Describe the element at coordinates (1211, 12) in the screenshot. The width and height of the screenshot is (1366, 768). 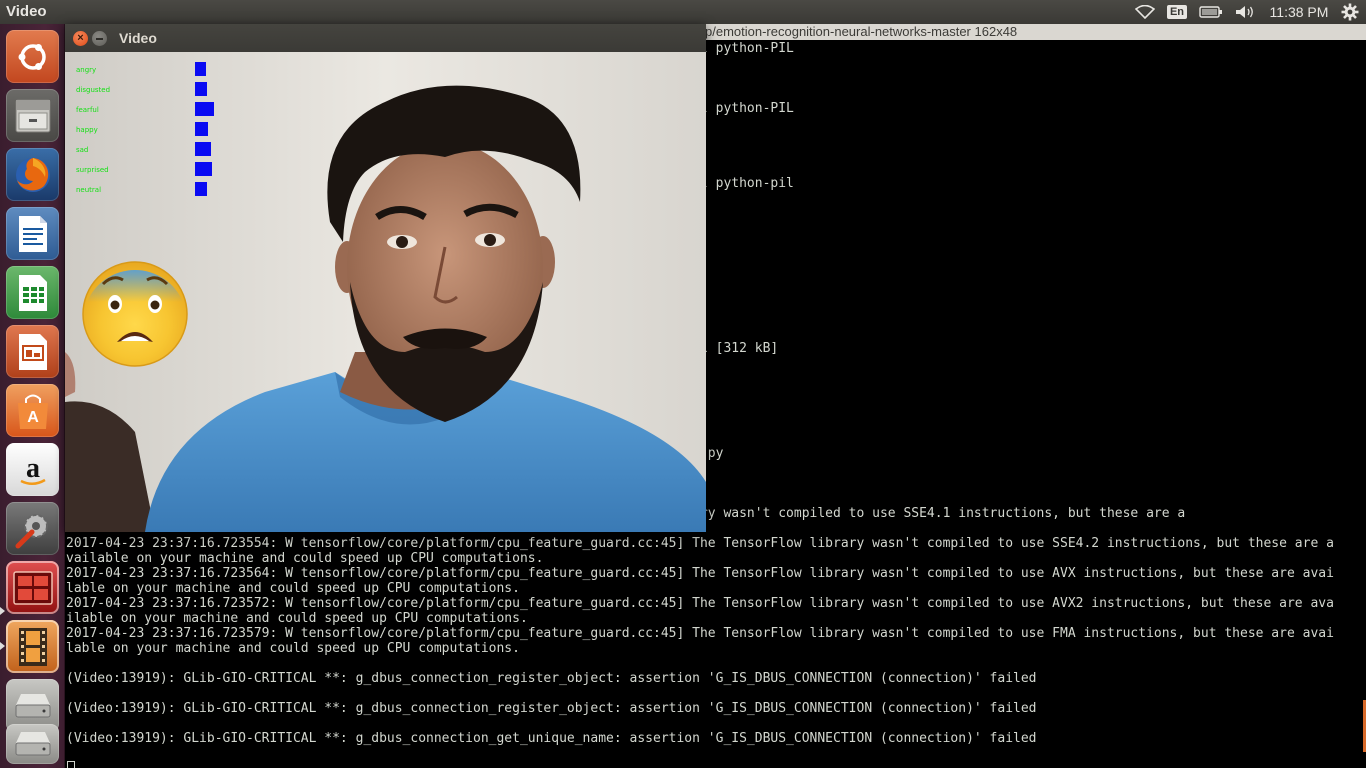
I see `battery-icon` at that location.